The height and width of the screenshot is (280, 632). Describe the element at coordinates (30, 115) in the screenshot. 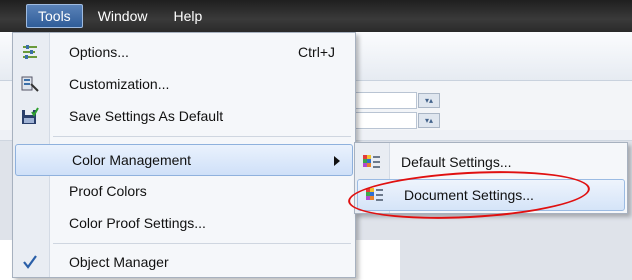

I see `save-icon` at that location.